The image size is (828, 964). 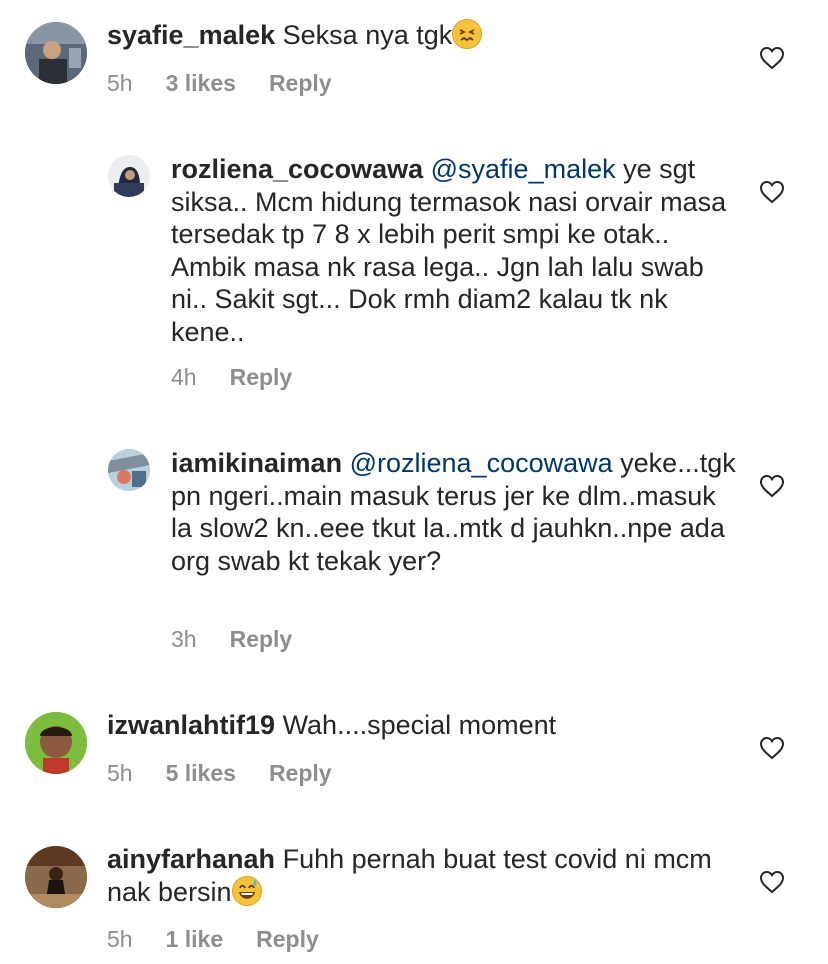 I want to click on comment-meta: 5h 1 like Reply, so click(x=213, y=939).